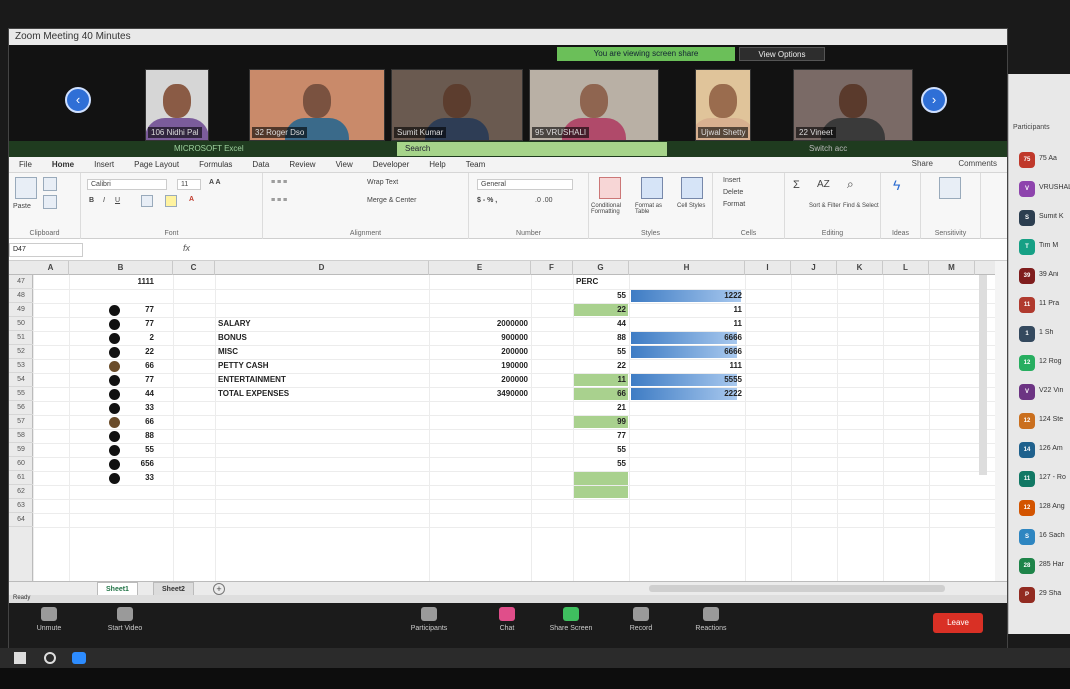 The height and width of the screenshot is (689, 1070). What do you see at coordinates (49, 619) in the screenshot?
I see `control-unmute: Unmute` at bounding box center [49, 619].